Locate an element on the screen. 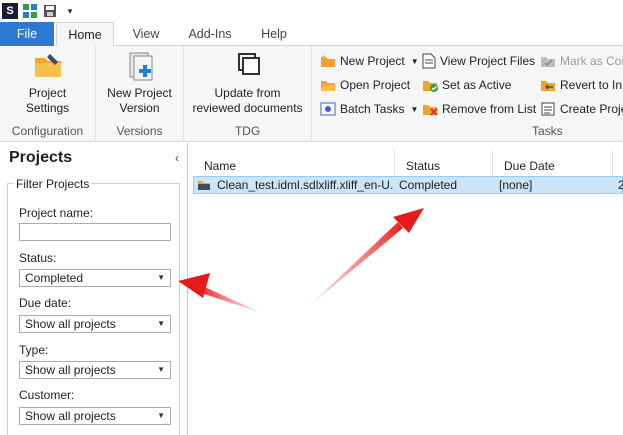 The height and width of the screenshot is (435, 623). status-select: Completed ▼ is located at coordinates (95, 278).